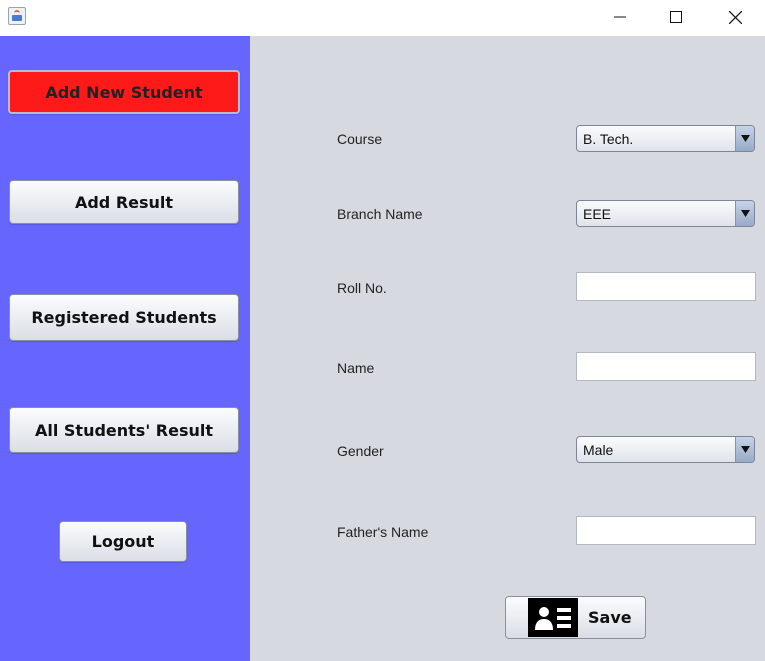  I want to click on maximize-button, so click(676, 17).